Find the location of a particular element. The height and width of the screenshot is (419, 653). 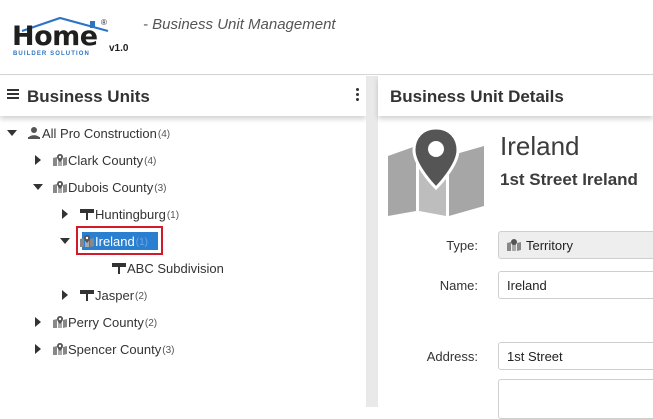

hamburger-menu-icon is located at coordinates (13, 94).